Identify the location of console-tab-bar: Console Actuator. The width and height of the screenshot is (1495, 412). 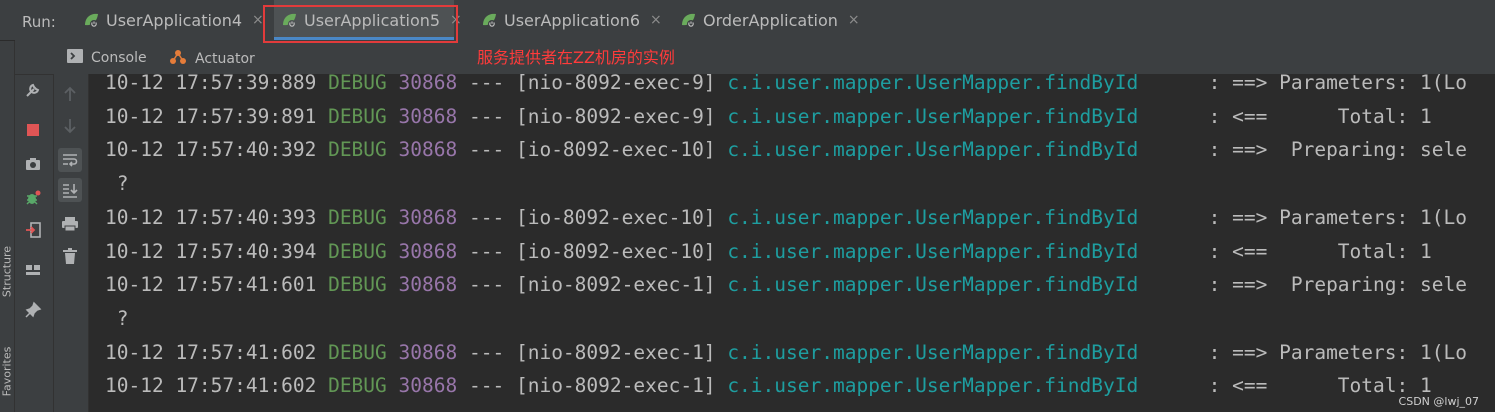
(755, 57).